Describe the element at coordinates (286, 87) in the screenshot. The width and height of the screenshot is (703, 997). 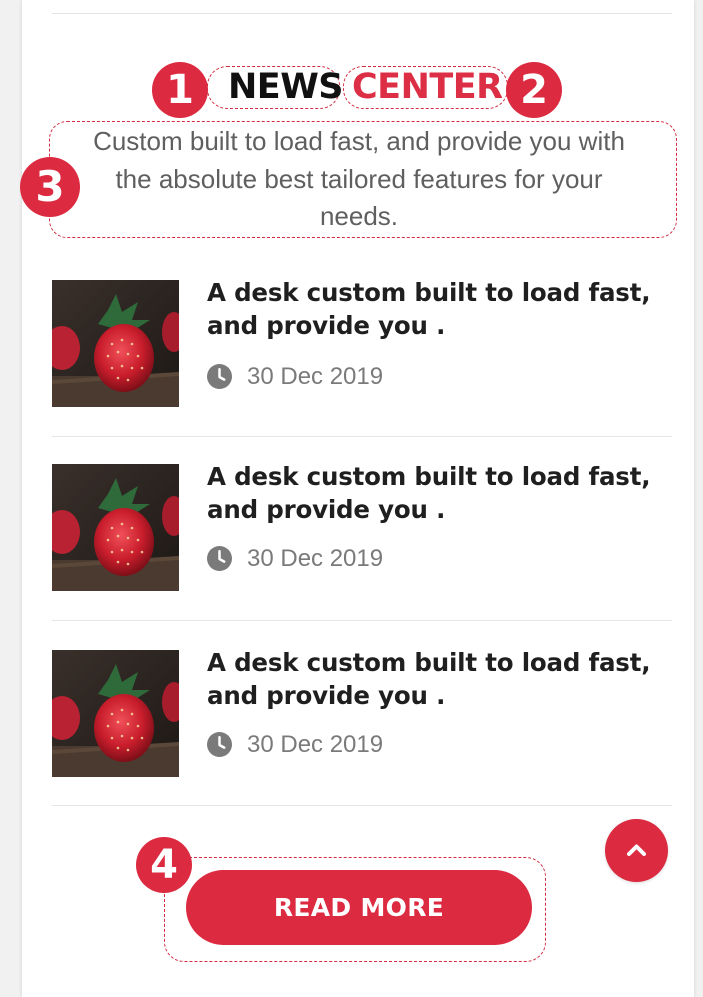
I see `section-title-news: NEWS` at that location.